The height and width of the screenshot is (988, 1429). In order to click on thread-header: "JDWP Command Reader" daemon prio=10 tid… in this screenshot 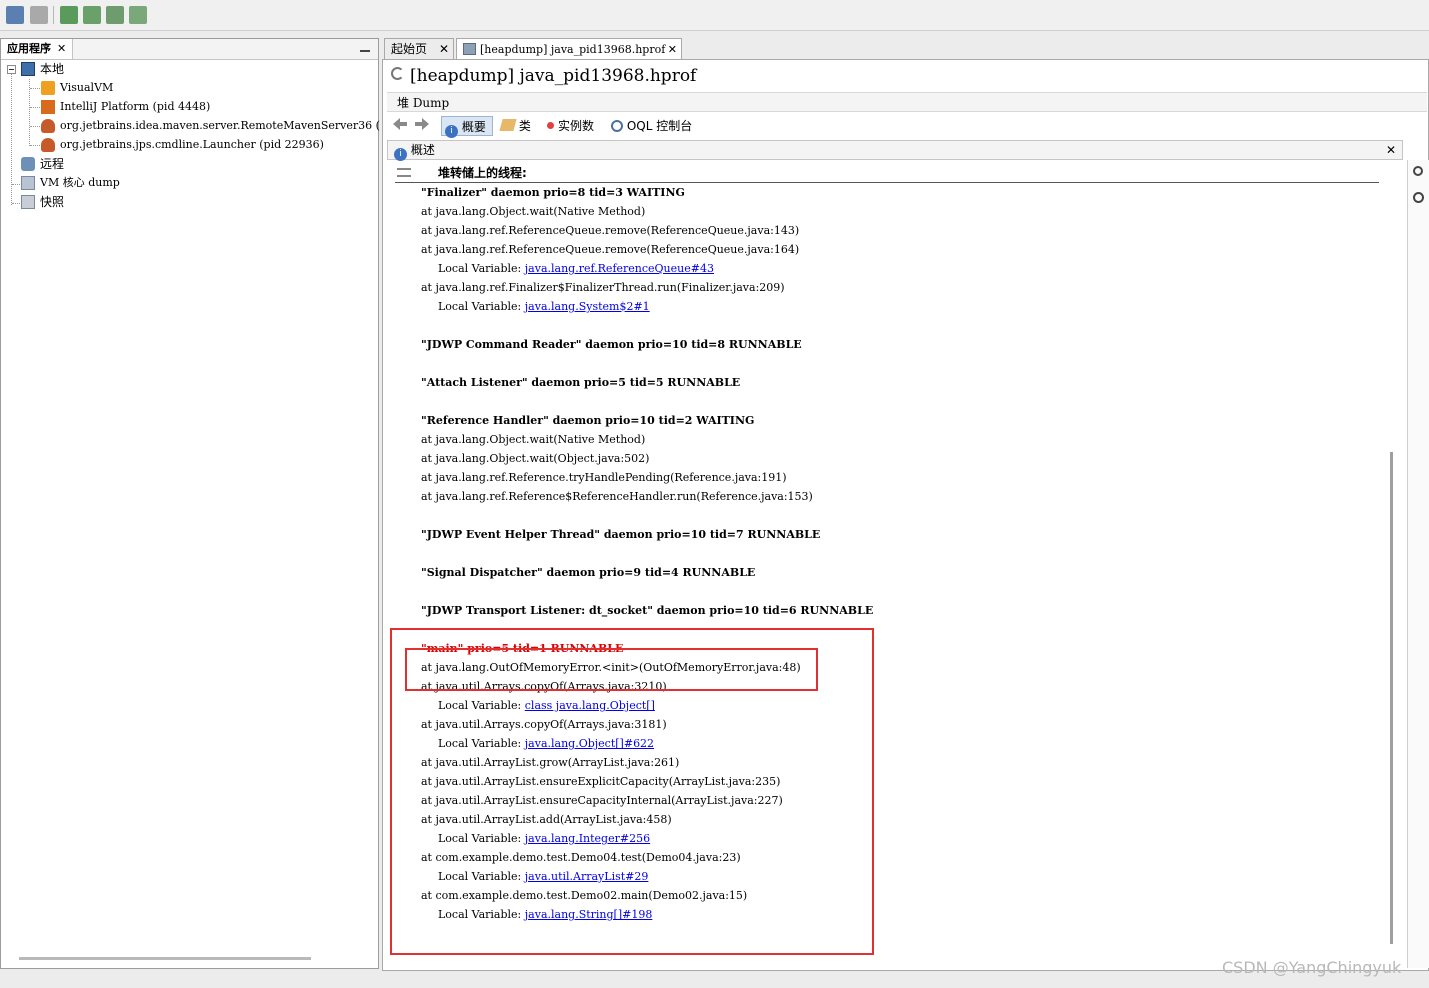, I will do `click(611, 344)`.